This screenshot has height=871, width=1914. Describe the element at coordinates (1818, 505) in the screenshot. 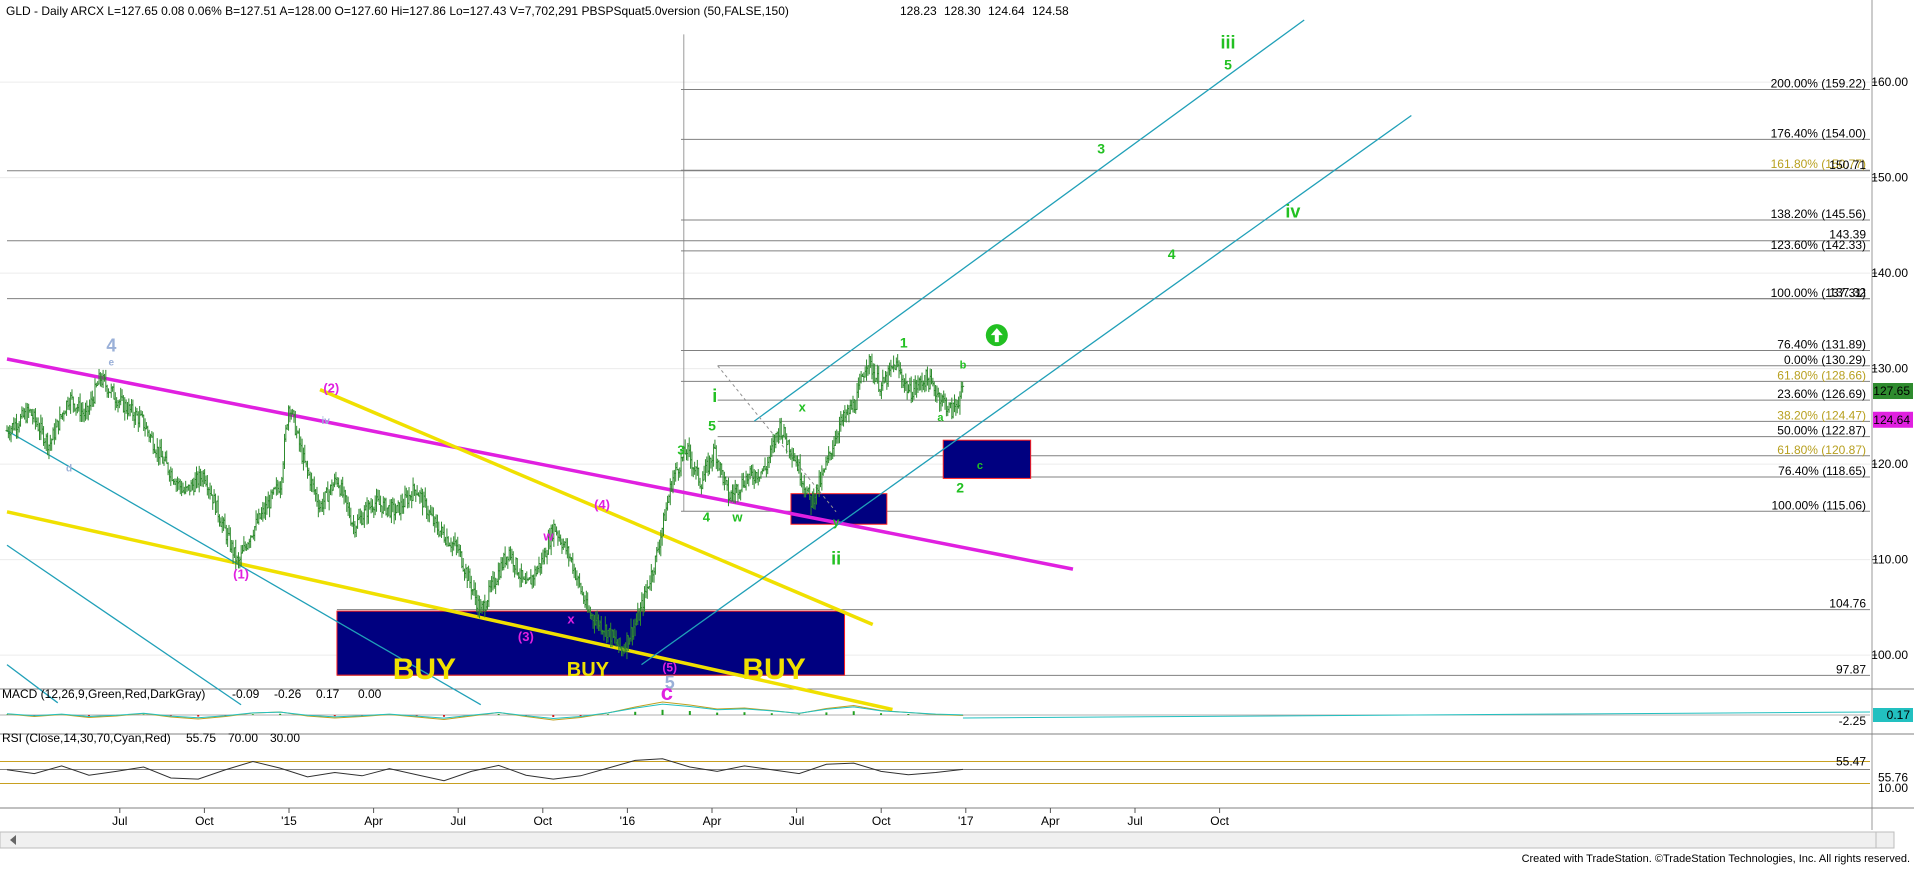

I see `fib-level-label: 100.00% (115.06)` at that location.